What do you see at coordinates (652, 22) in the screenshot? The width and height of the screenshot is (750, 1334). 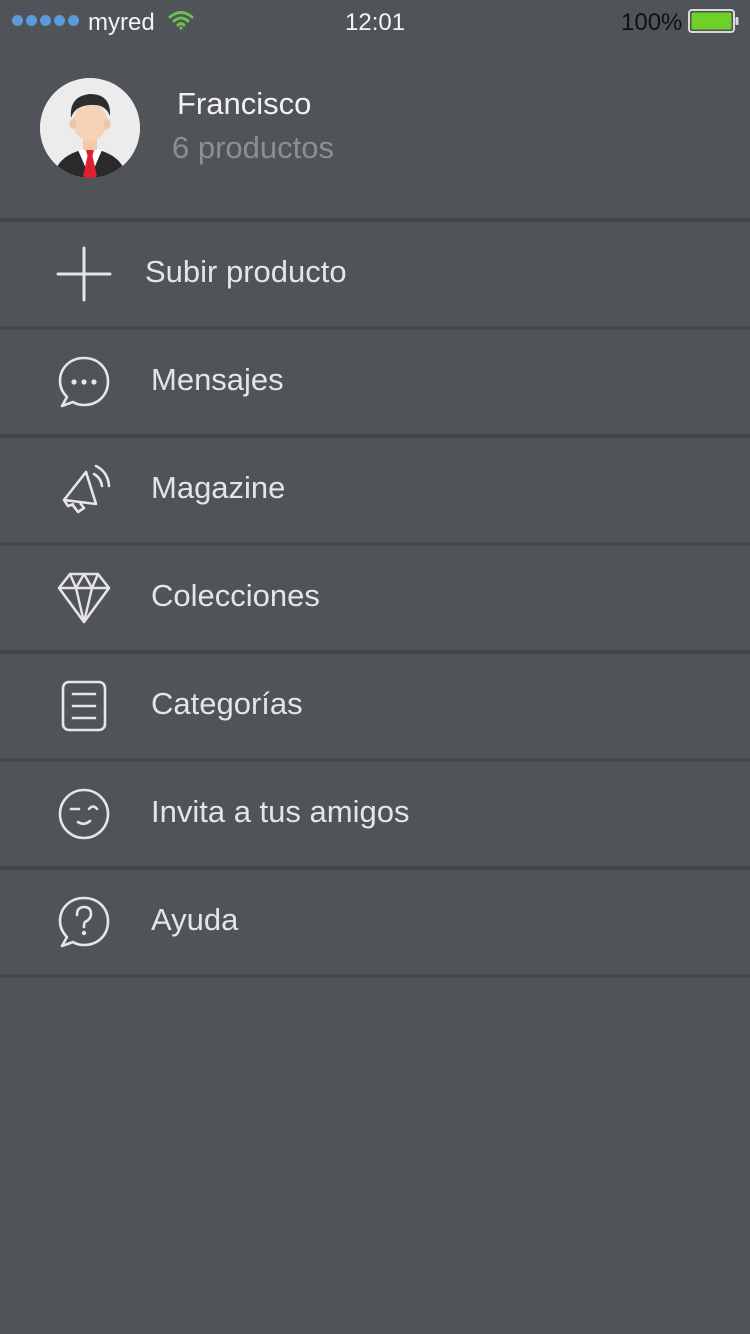 I see `battery-percentage: 100%` at bounding box center [652, 22].